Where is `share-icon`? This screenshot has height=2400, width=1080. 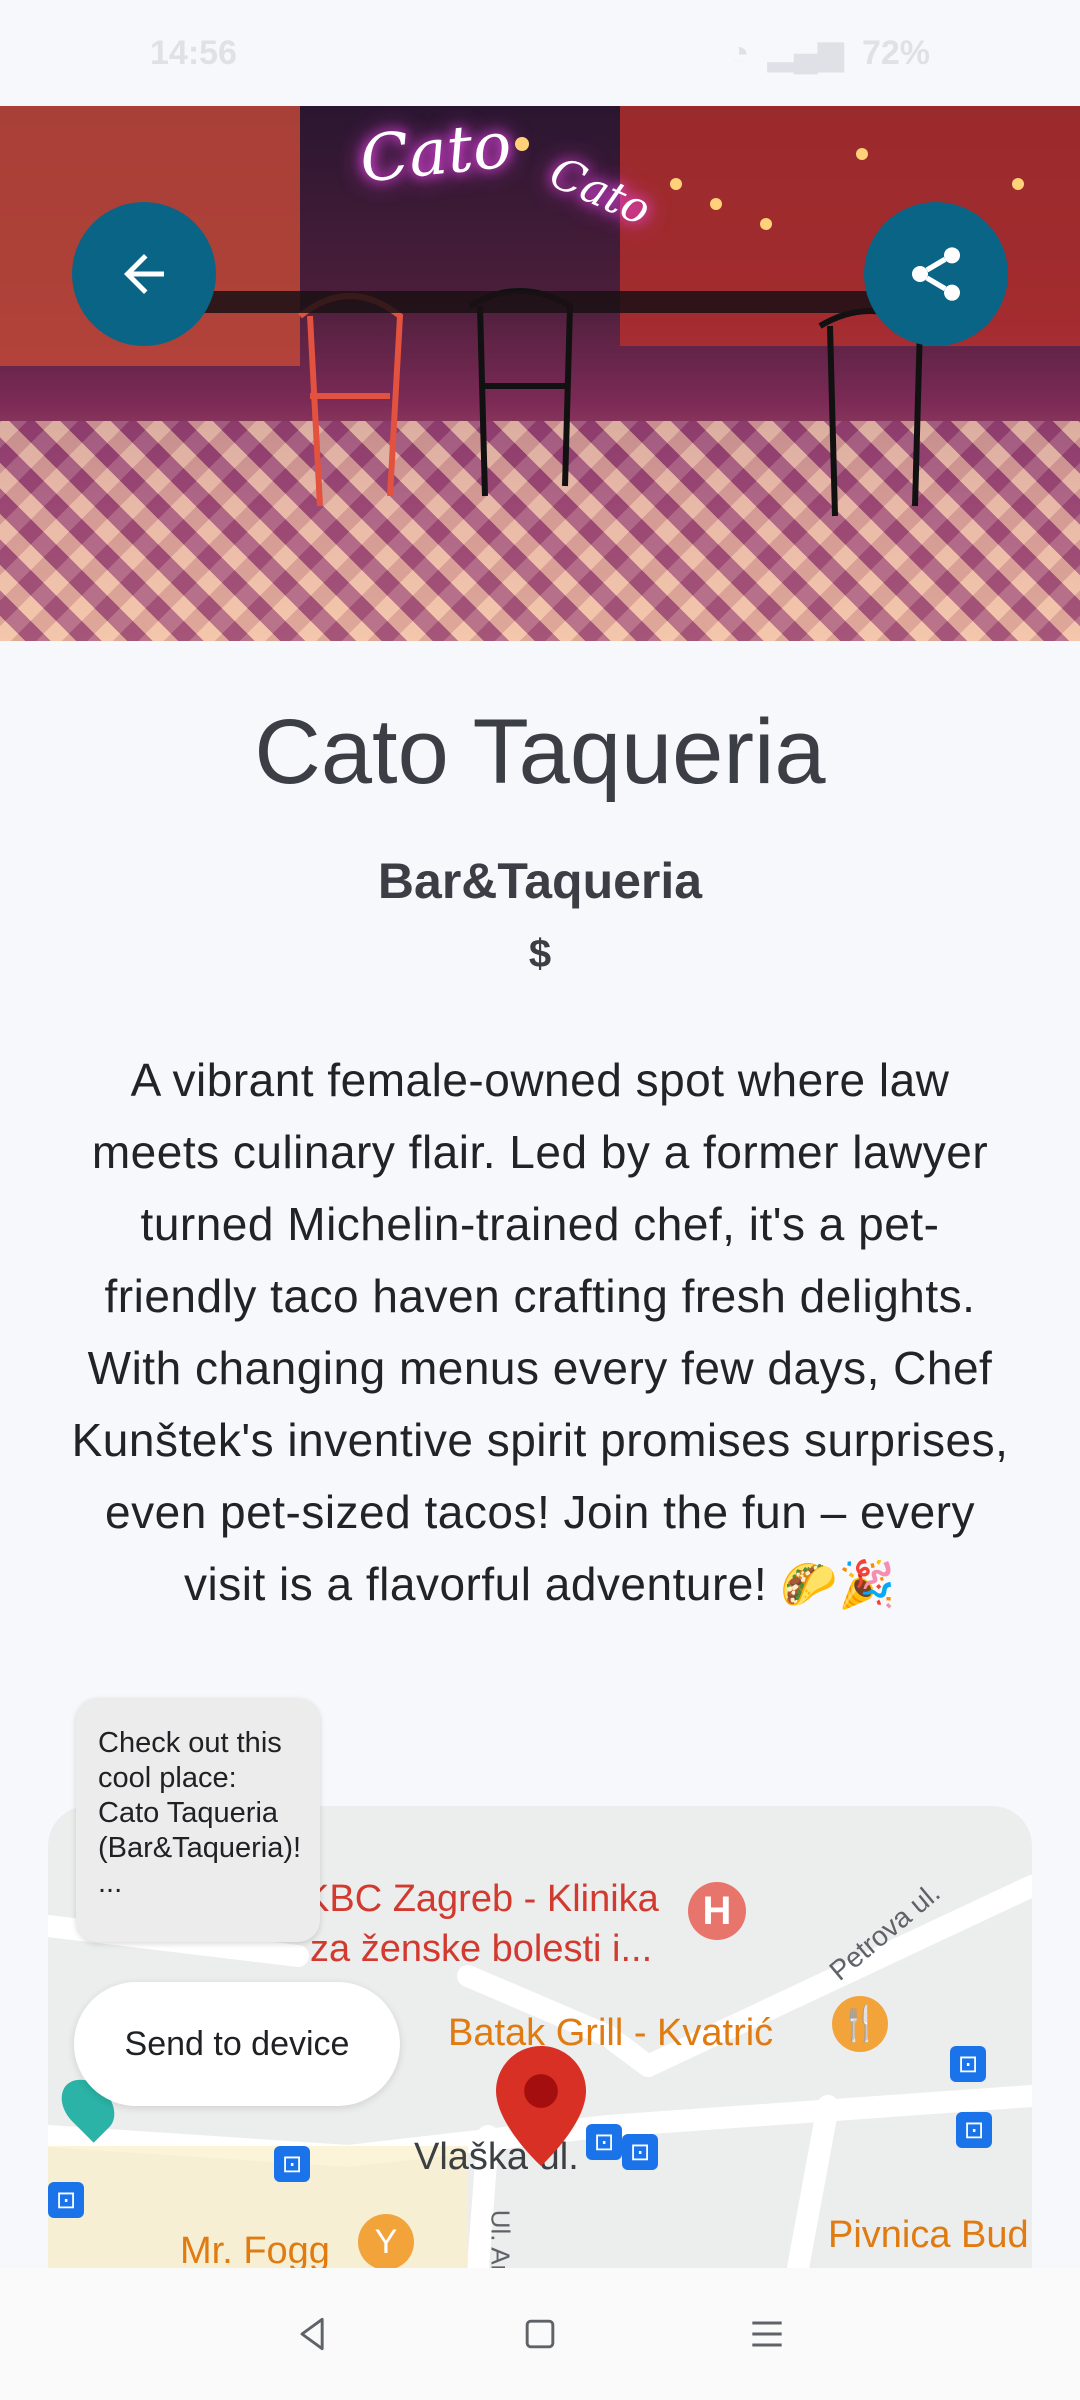
share-icon is located at coordinates (936, 274).